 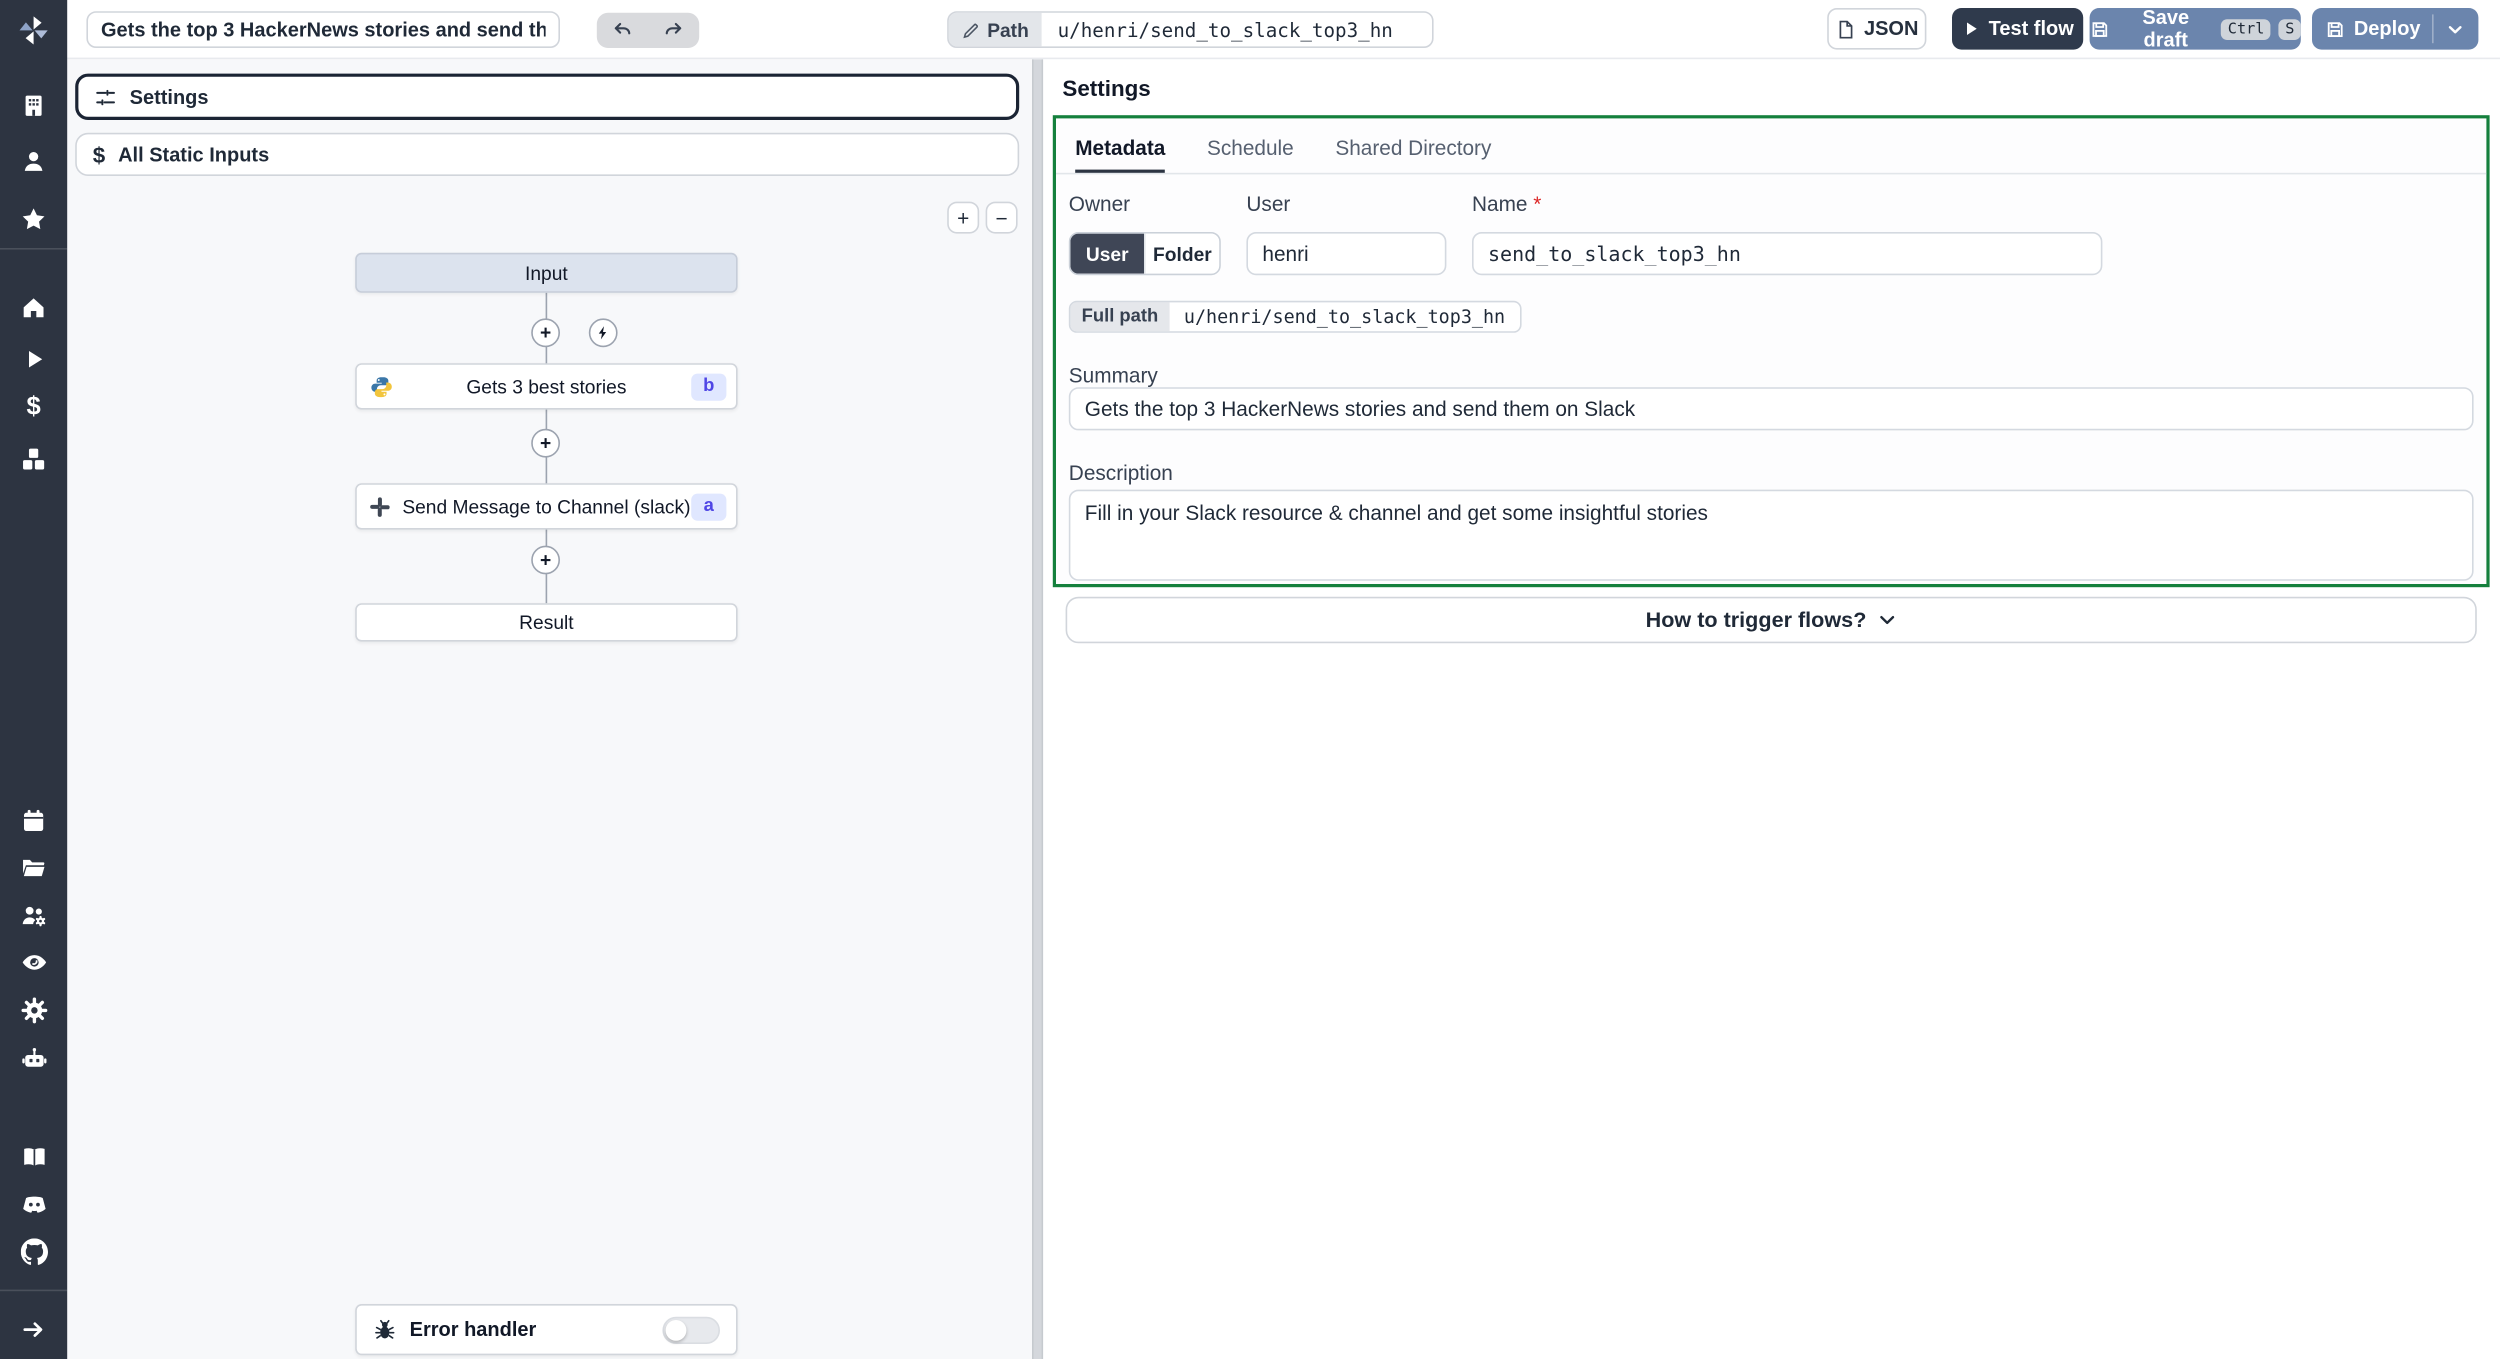 What do you see at coordinates (547, 154) in the screenshot?
I see `all-static-inputs-item: $ All Static Inputs` at bounding box center [547, 154].